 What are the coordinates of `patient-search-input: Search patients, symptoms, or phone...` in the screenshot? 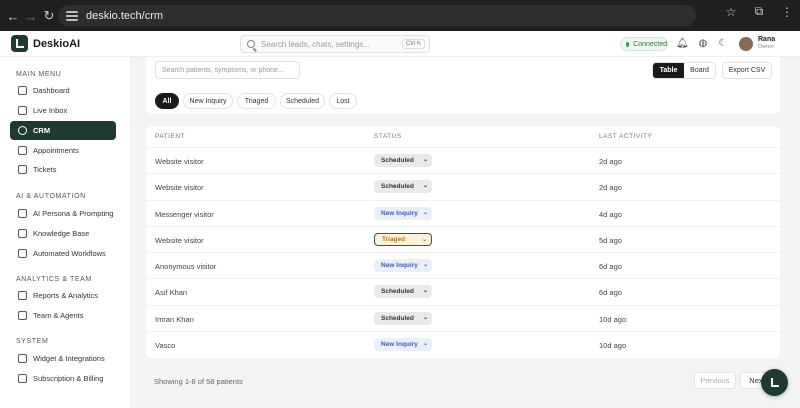 It's located at (227, 70).